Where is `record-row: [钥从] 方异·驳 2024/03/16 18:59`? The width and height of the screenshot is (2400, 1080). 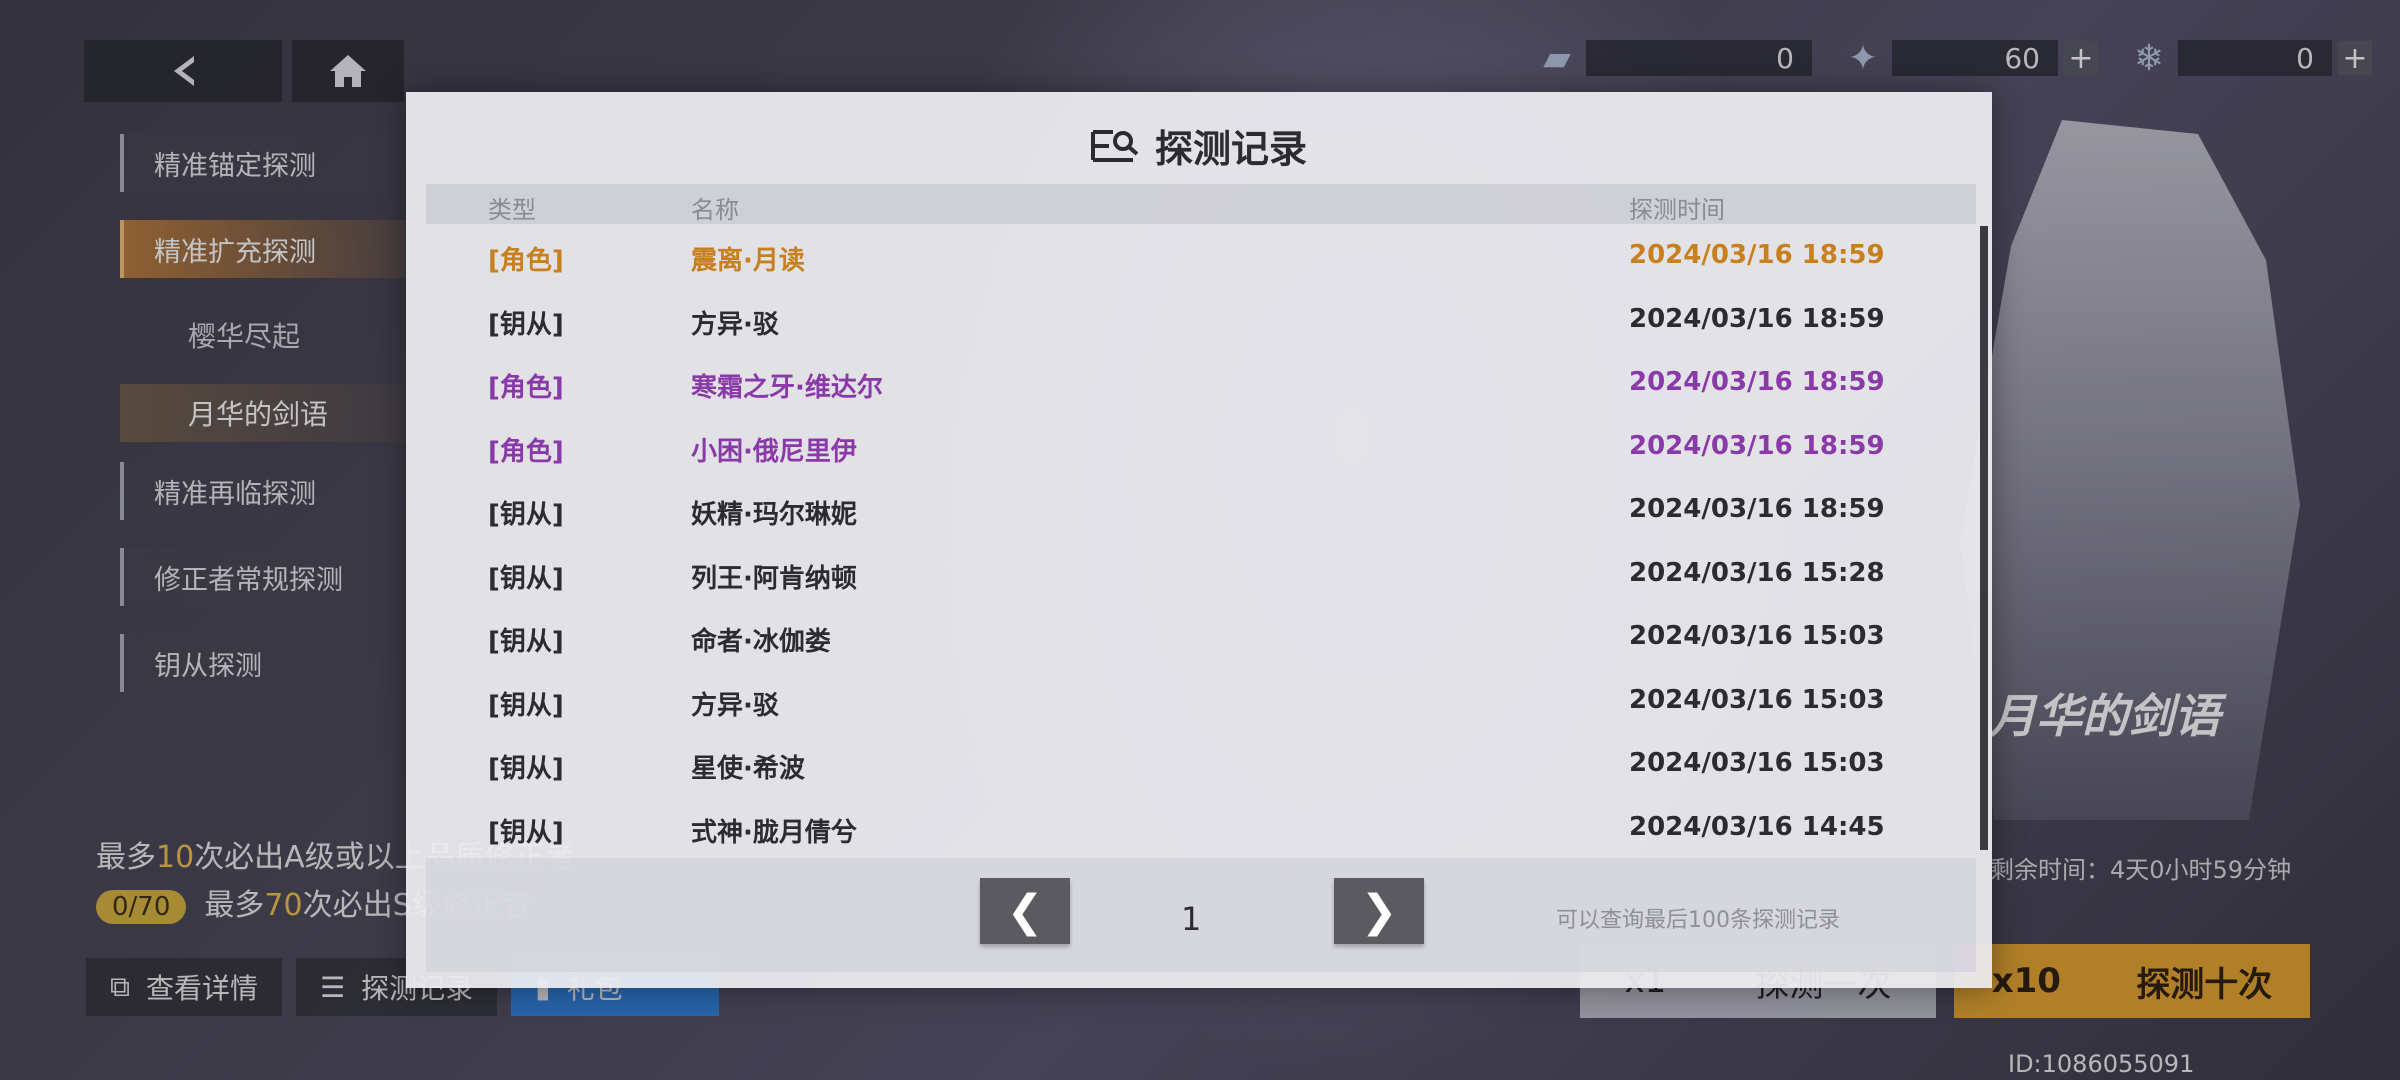
record-row: [钥从] 方异·驳 2024/03/16 18:59 is located at coordinates (1201, 320).